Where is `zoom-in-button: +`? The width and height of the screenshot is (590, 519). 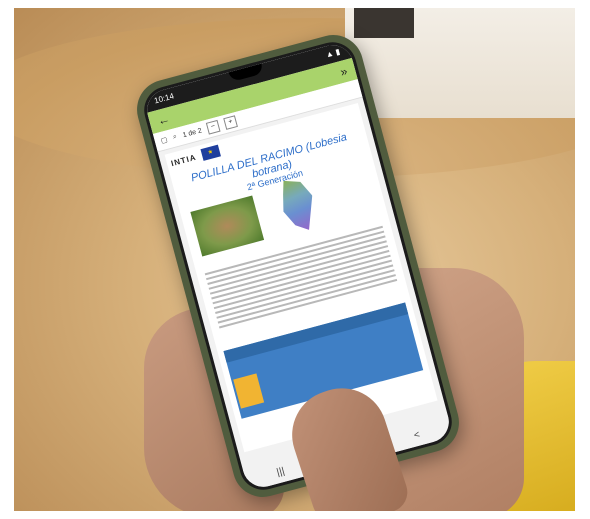
zoom-in-button: + is located at coordinates (231, 122).